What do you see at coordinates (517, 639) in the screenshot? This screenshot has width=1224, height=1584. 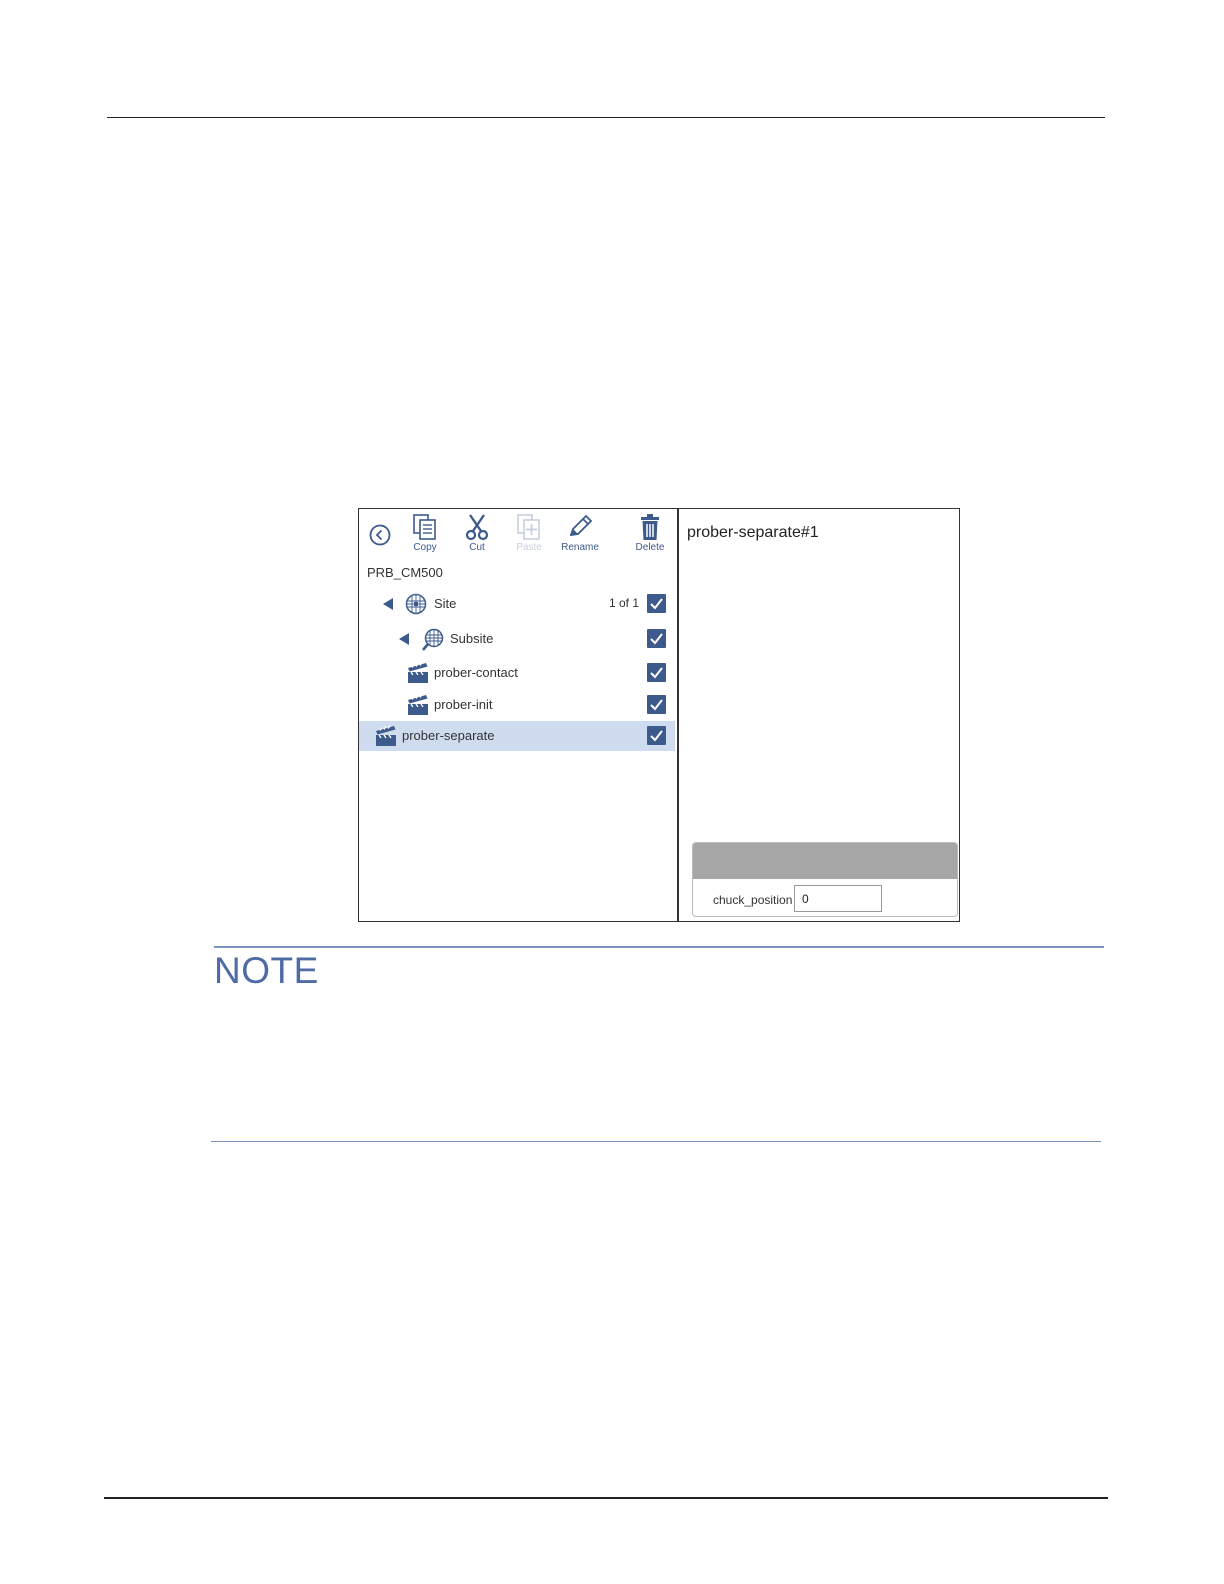 I see `tree-row-subsite: Subsite` at bounding box center [517, 639].